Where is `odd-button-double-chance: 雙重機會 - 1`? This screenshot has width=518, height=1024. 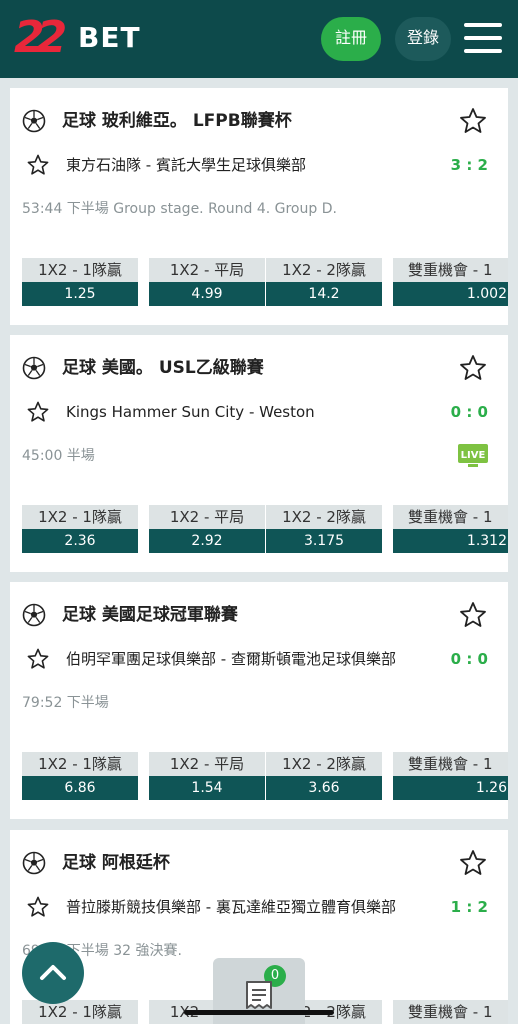 odd-button-double-chance: 雙重機會 - 1 is located at coordinates (450, 1012).